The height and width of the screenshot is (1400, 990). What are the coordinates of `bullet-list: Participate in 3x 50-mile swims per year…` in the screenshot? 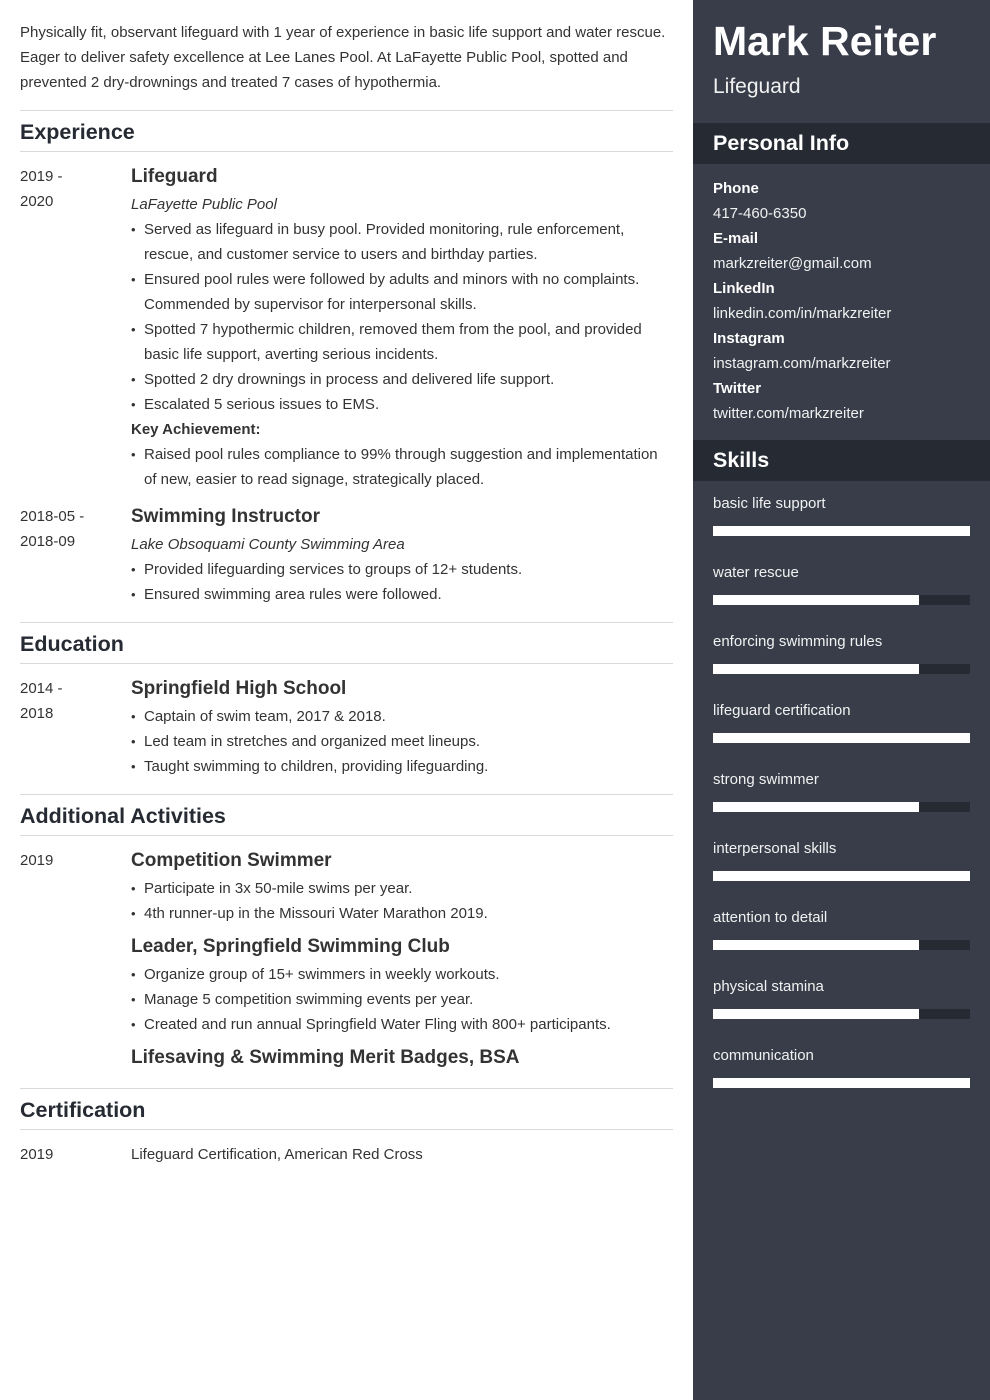 It's located at (402, 901).